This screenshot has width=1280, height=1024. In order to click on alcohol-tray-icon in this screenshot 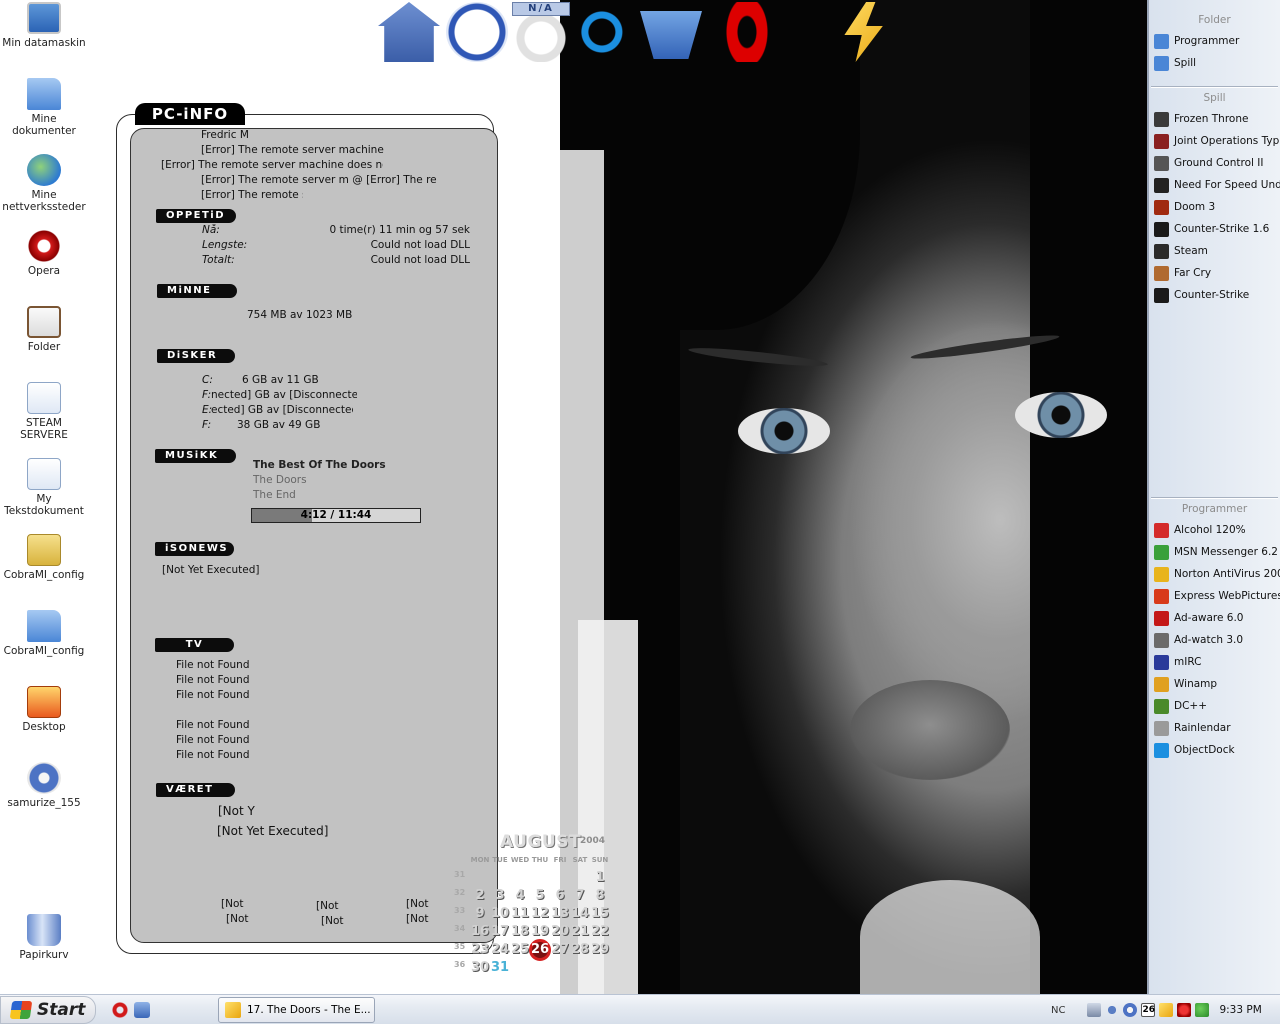, I will do `click(1184, 1010)`.